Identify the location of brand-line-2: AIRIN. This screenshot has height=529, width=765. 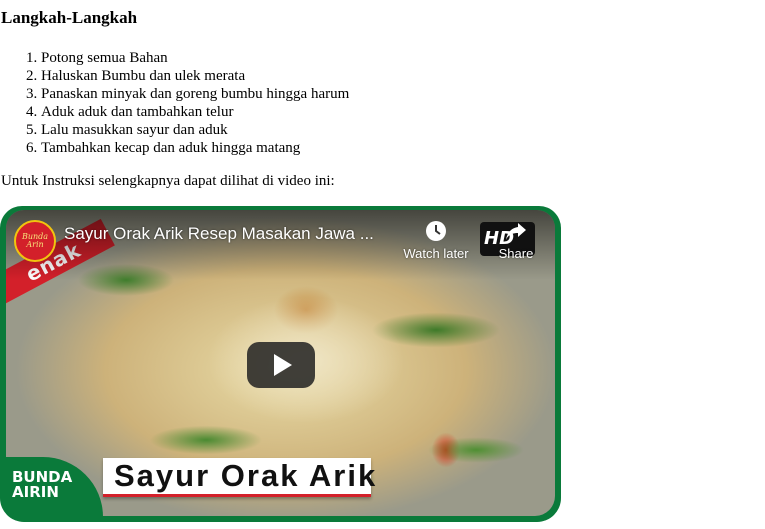
(35, 492).